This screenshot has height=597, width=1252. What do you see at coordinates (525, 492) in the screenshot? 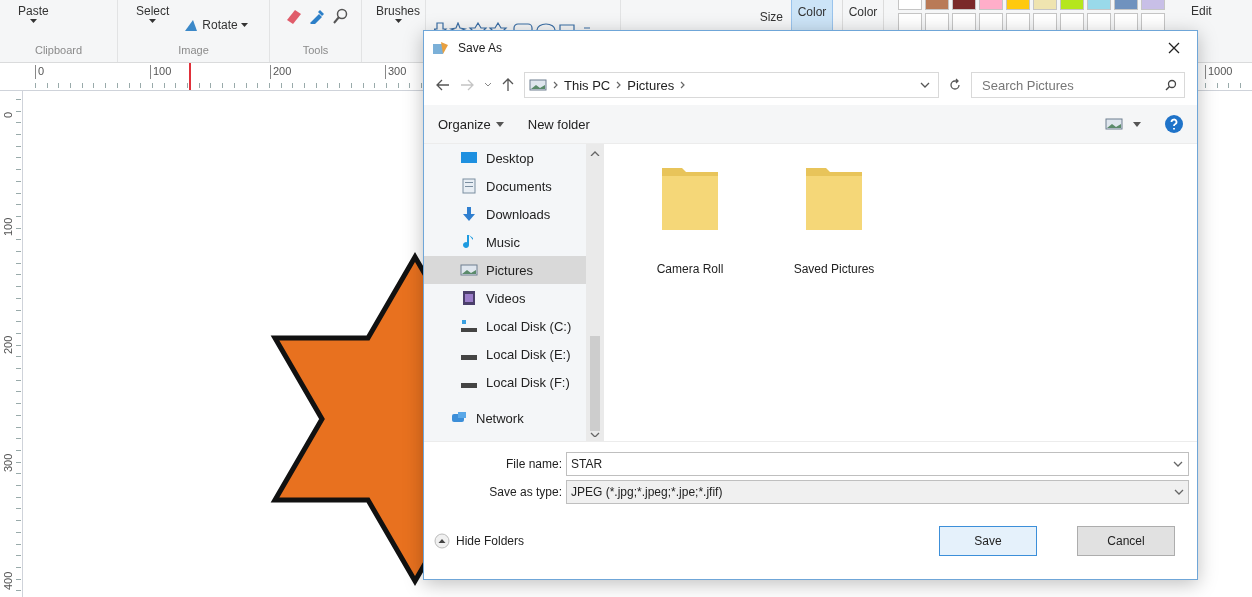
I see `field-label: Save as type:` at bounding box center [525, 492].